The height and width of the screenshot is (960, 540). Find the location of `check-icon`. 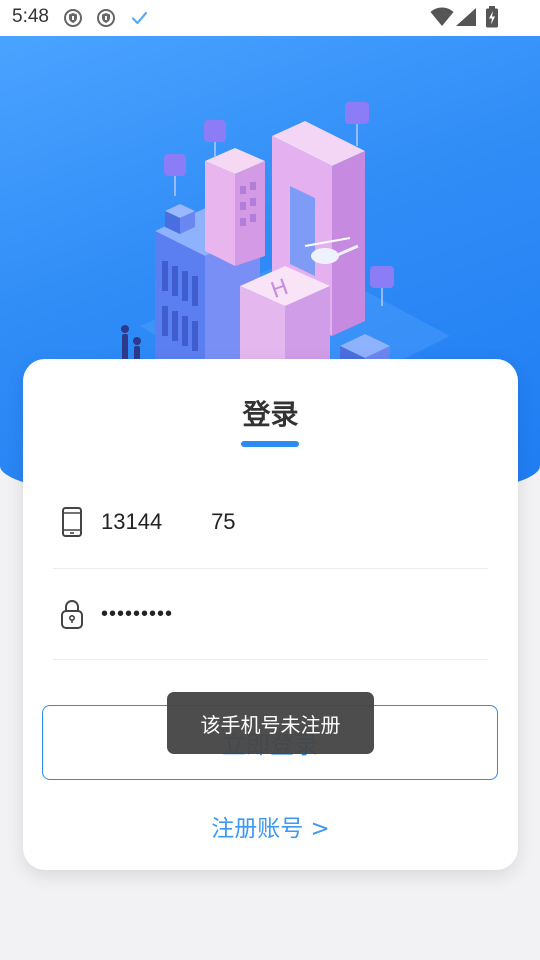

check-icon is located at coordinates (139, 18).